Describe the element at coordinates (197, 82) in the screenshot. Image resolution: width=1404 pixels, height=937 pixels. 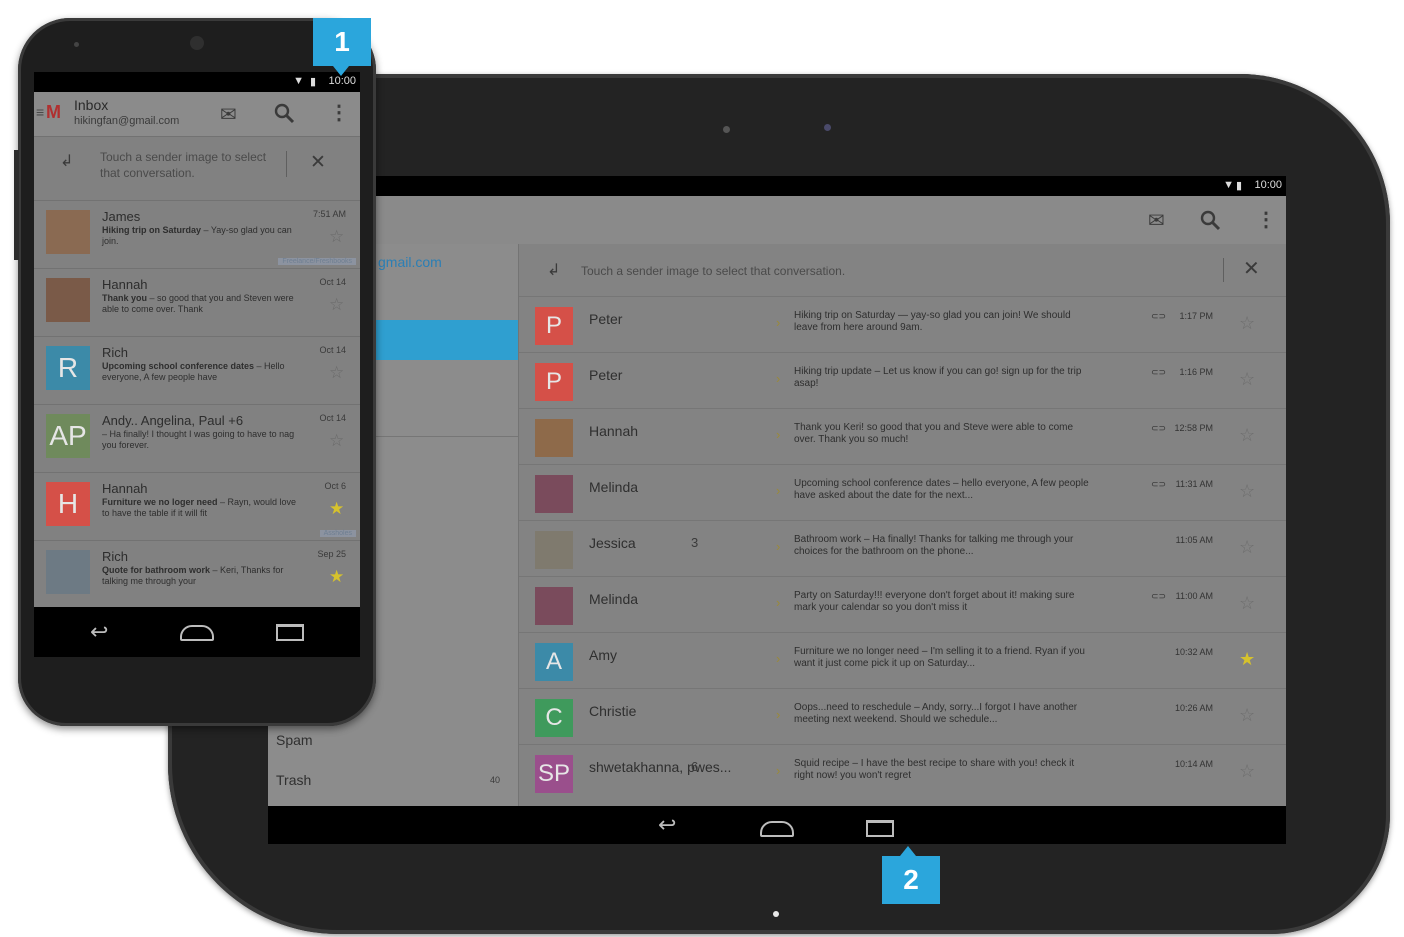
I see `phone-status-bar: ▼ ▮ 10:00` at that location.